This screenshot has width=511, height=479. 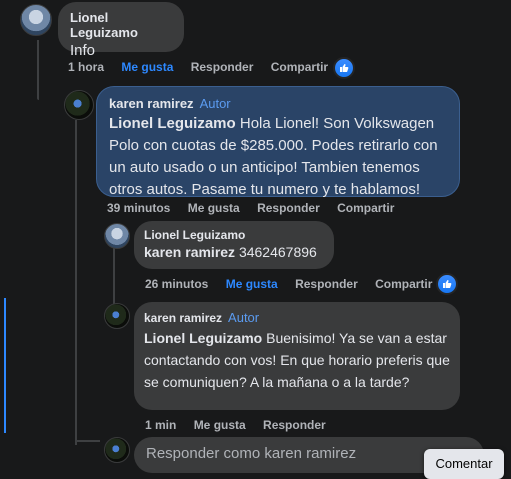 I want to click on submit-comment-button: Comentar, so click(x=464, y=464).